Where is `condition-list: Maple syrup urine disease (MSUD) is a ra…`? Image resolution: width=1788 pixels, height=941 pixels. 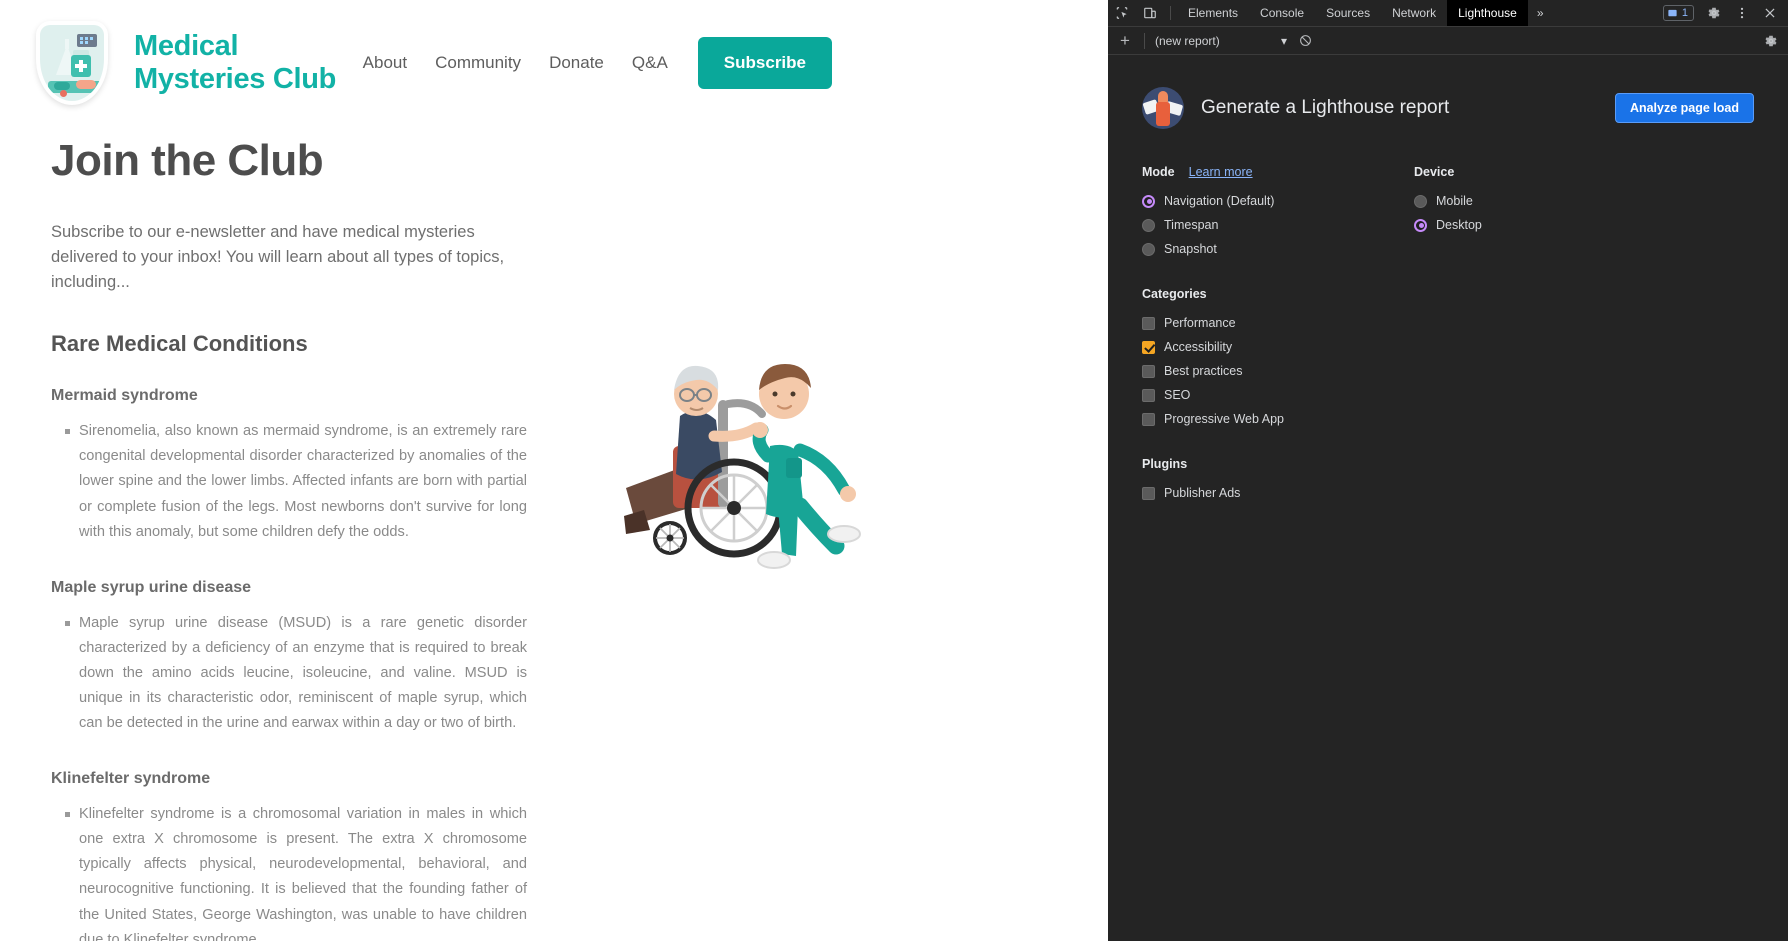 condition-list: Maple syrup urine disease (MSUD) is a ra… is located at coordinates (309, 673).